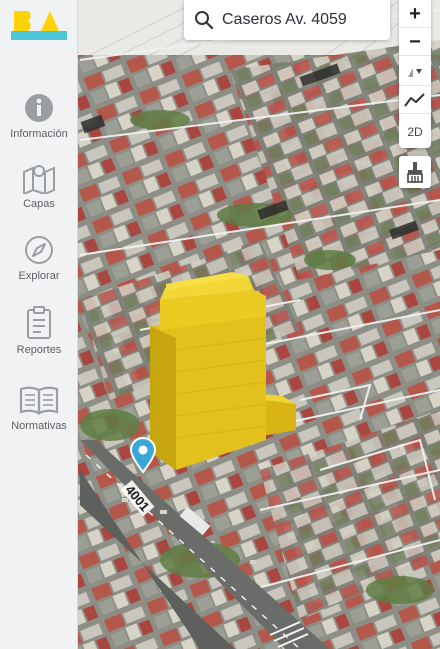  I want to click on 2d-toggle-button: 2D, so click(415, 132).